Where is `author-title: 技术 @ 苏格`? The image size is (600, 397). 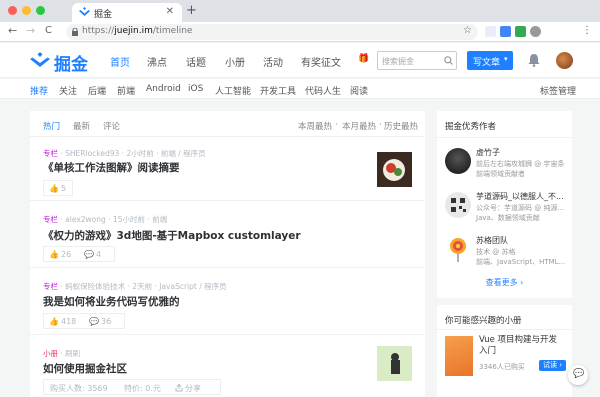 author-title: 技术 @ 苏格 is located at coordinates (496, 252).